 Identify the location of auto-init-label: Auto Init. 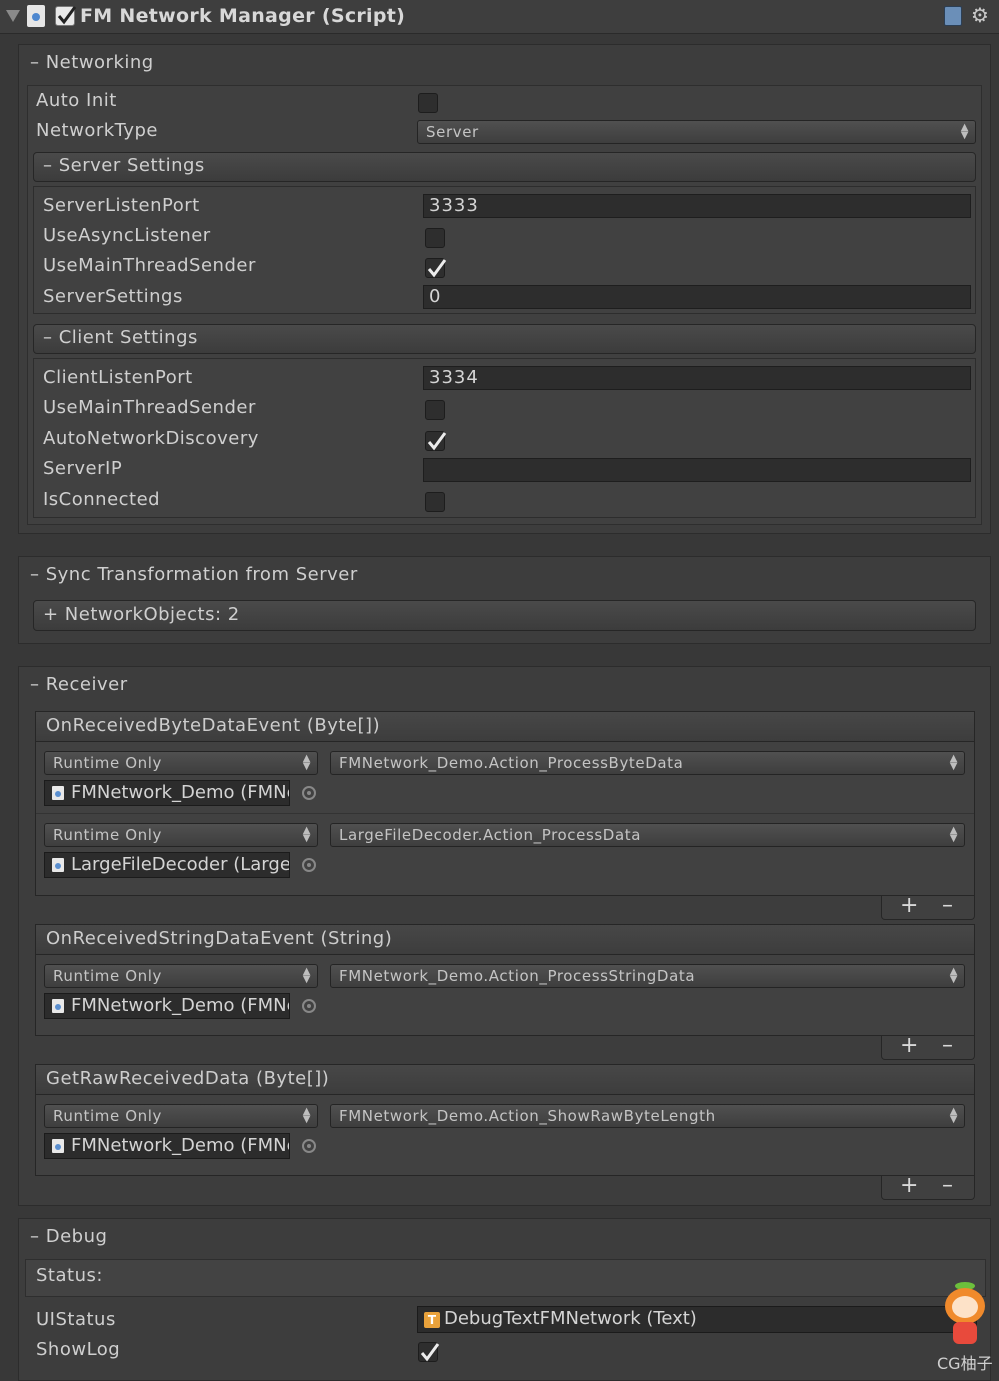
(76, 100).